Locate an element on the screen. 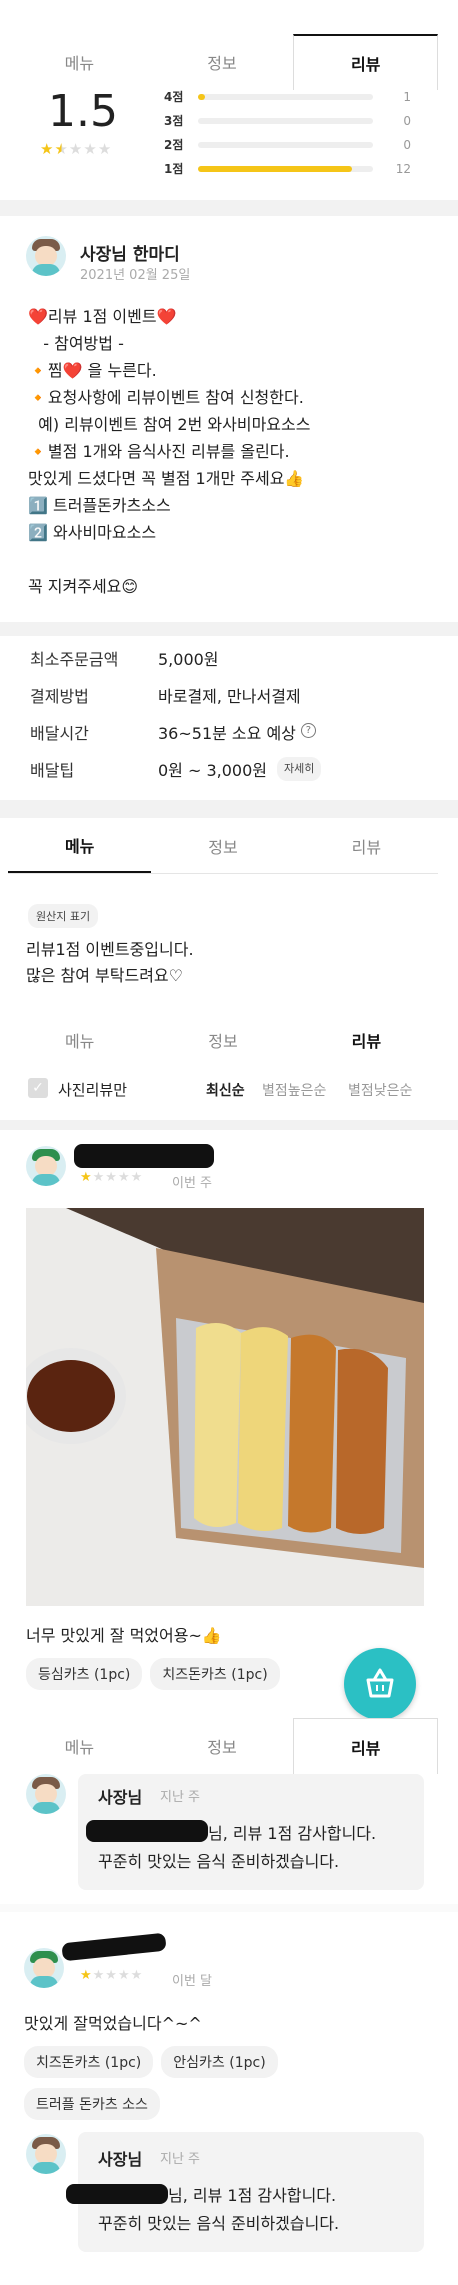  tab-menu-bottom: 메뉴 is located at coordinates (79, 1746).